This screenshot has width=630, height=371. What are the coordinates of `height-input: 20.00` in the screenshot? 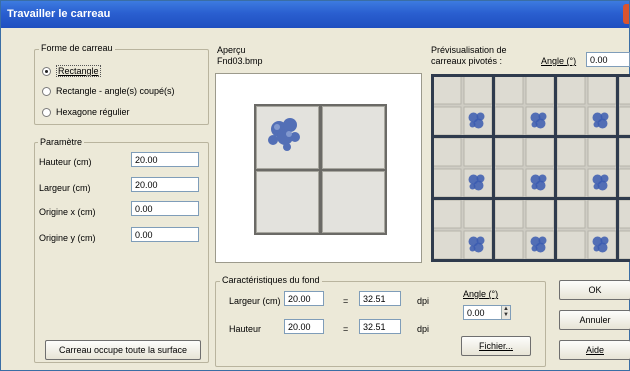 It's located at (165, 159).